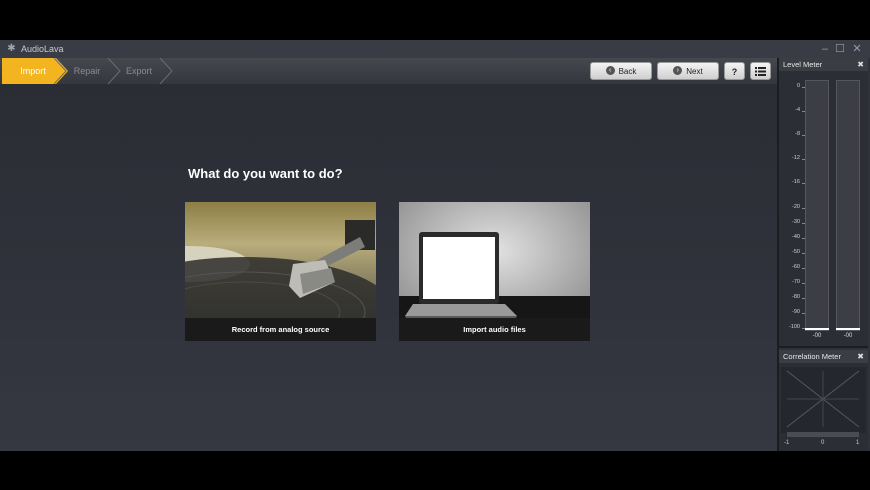 This screenshot has width=870, height=490. What do you see at coordinates (796, 297) in the screenshot?
I see `tick-label: -80` at bounding box center [796, 297].